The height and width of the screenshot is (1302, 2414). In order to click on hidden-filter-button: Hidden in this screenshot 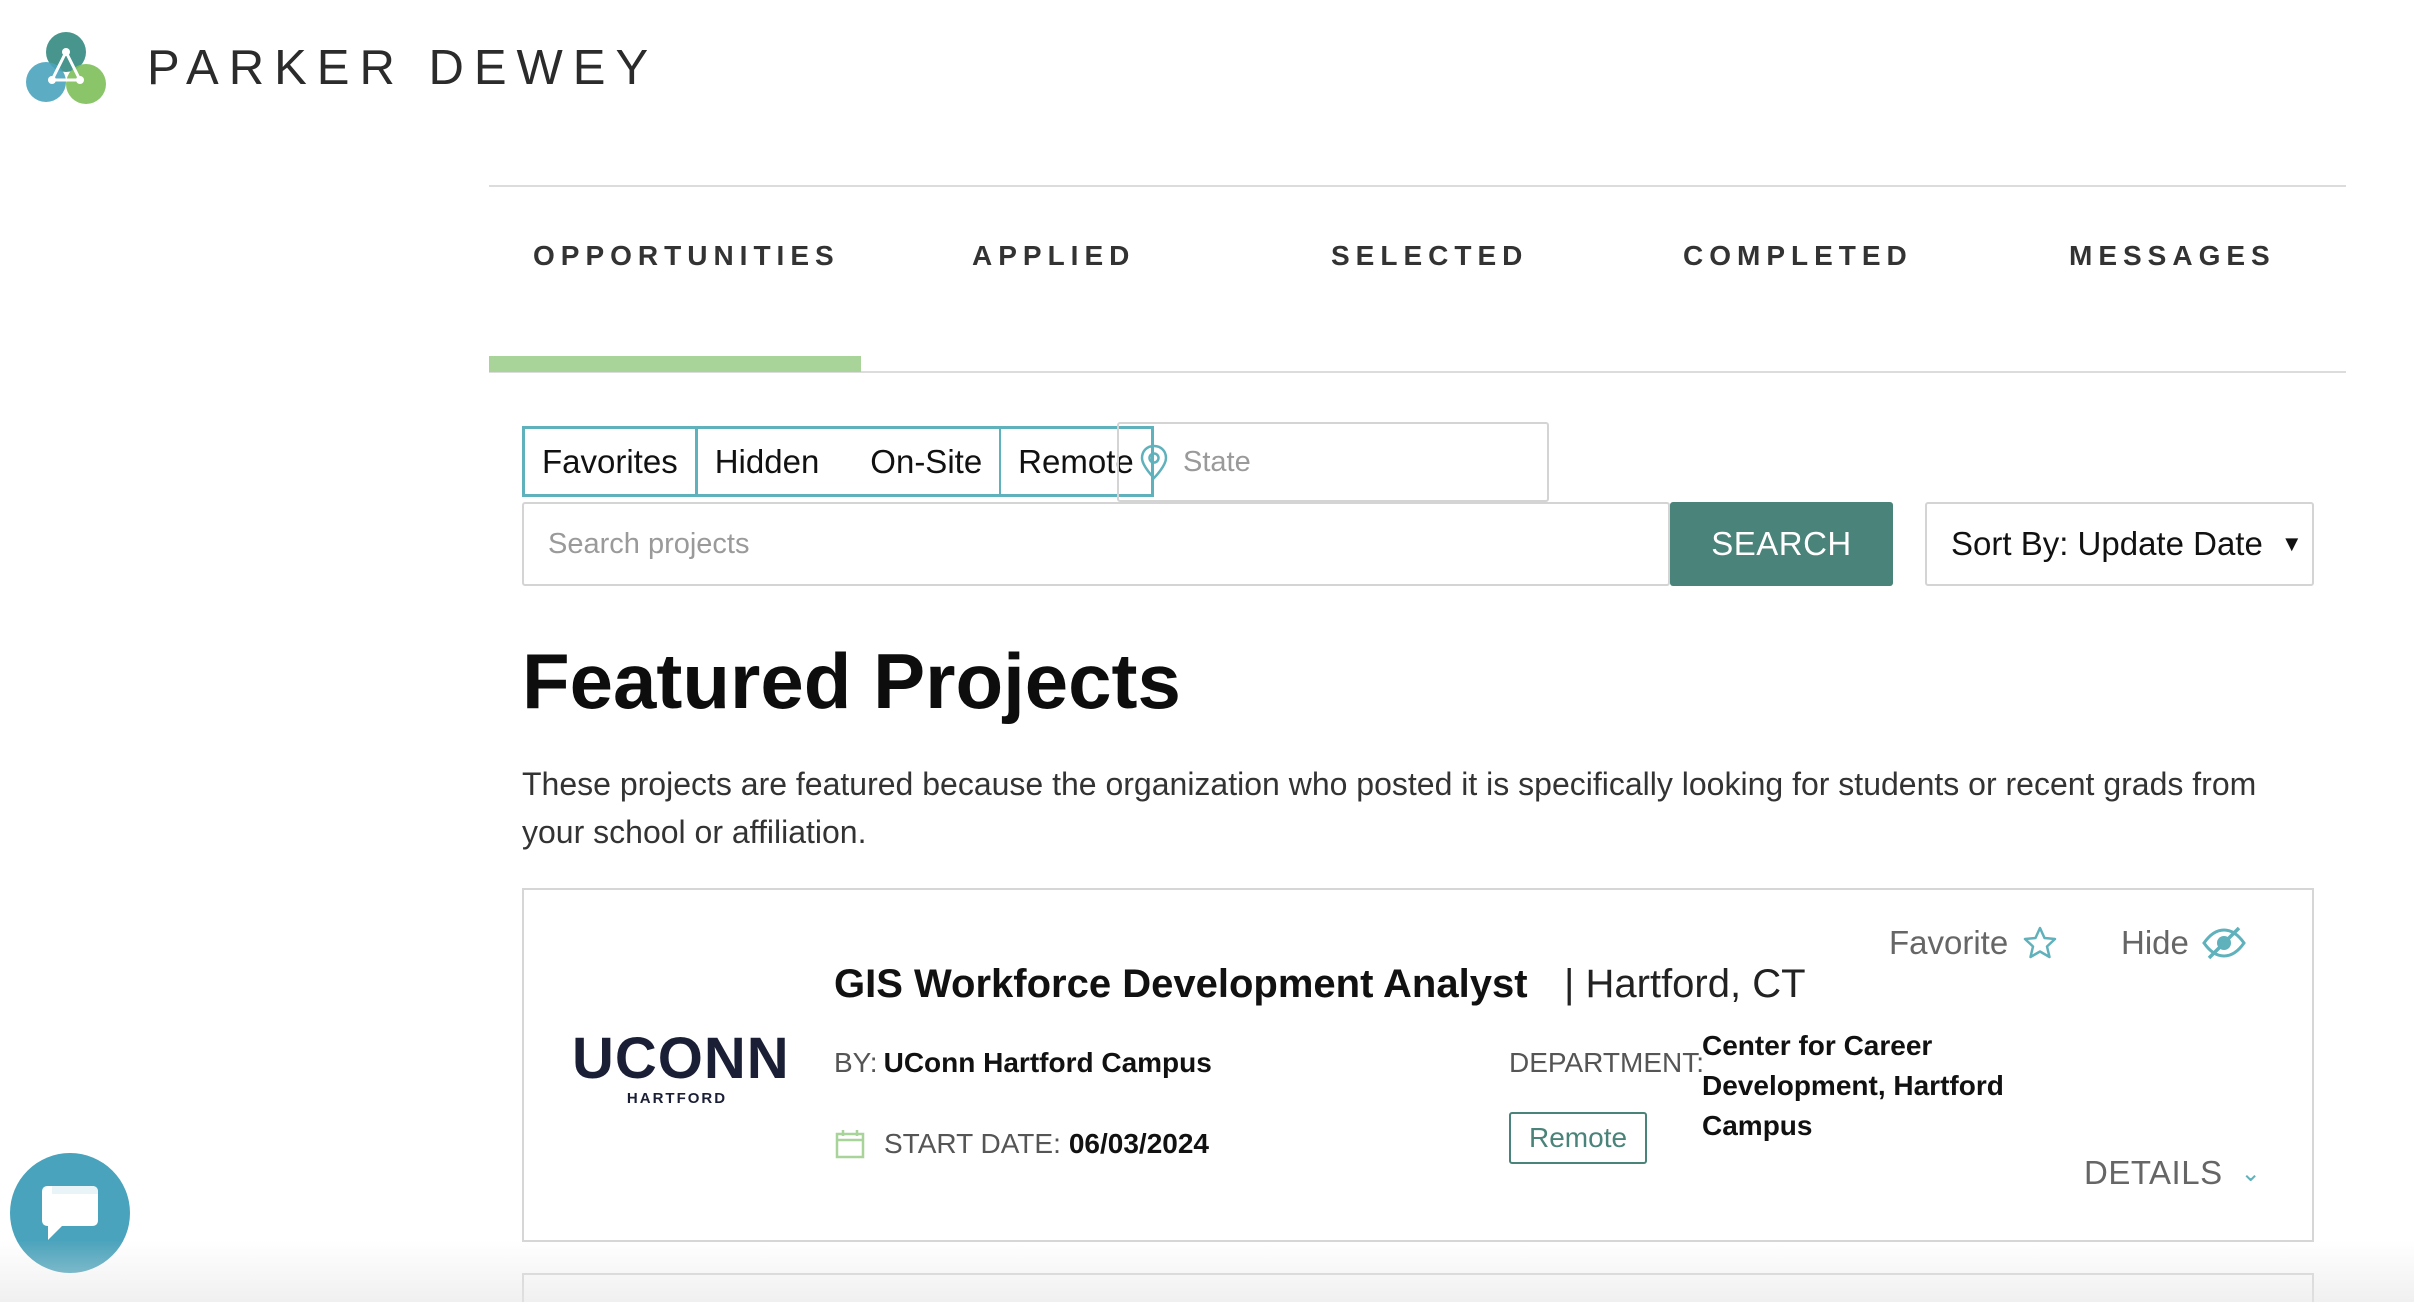, I will do `click(767, 461)`.